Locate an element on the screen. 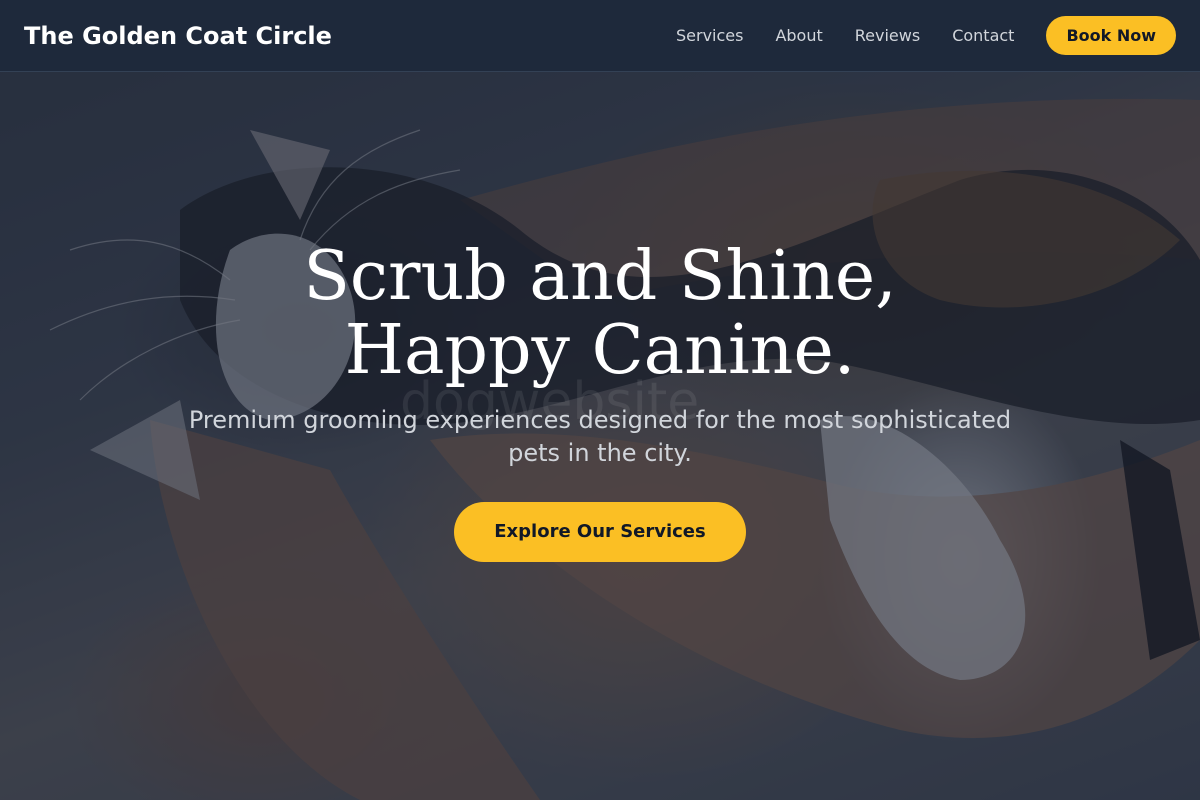  book-now-button: Book Now is located at coordinates (1111, 35).